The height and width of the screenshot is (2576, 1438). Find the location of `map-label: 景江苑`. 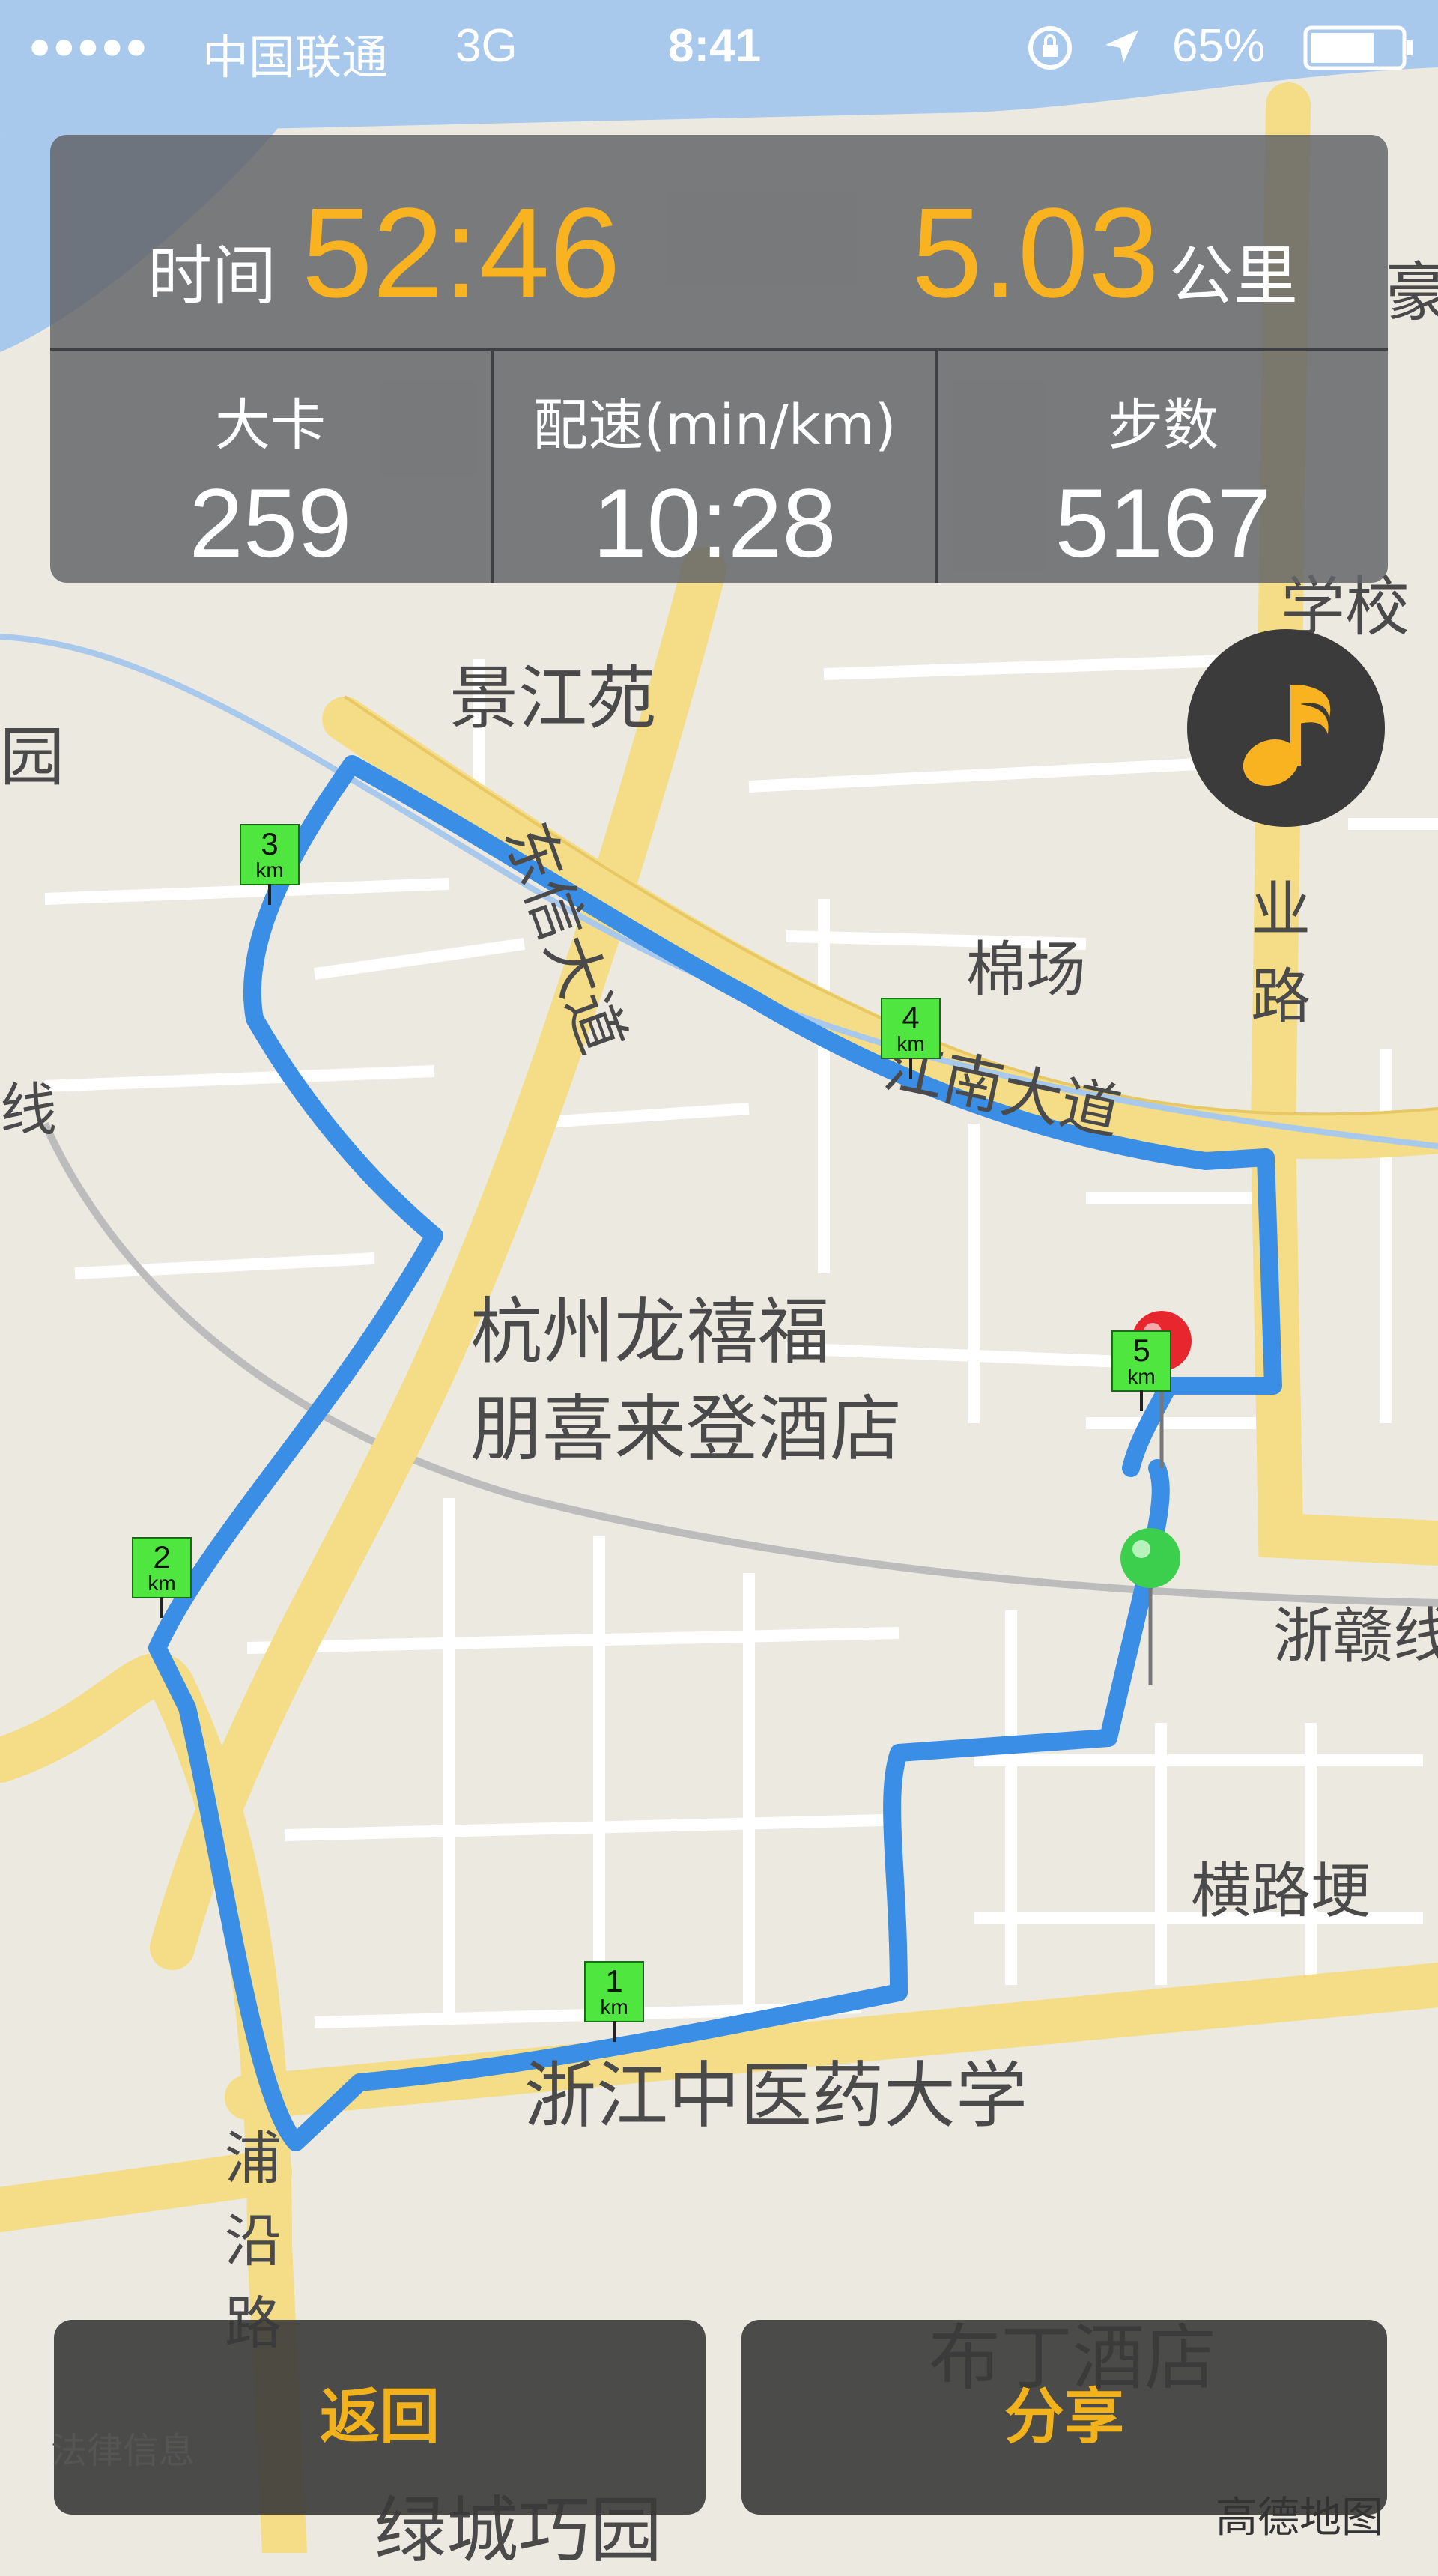

map-label: 景江苑 is located at coordinates (553, 698).